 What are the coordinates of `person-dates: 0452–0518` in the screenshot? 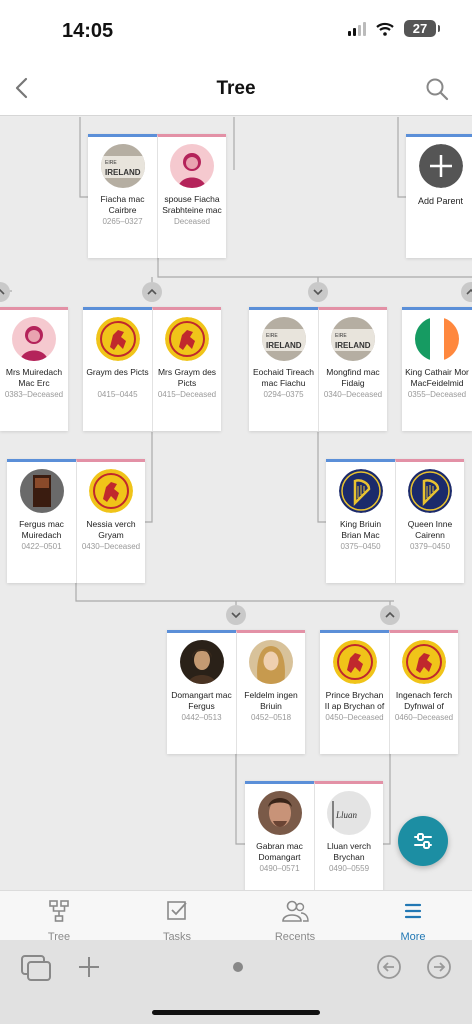 It's located at (271, 717).